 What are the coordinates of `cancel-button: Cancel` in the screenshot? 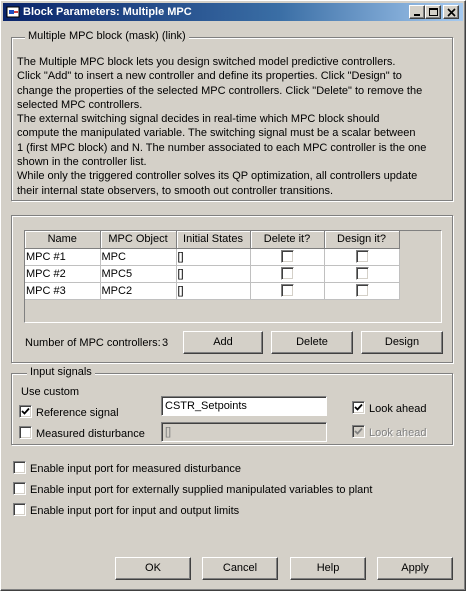 It's located at (240, 568).